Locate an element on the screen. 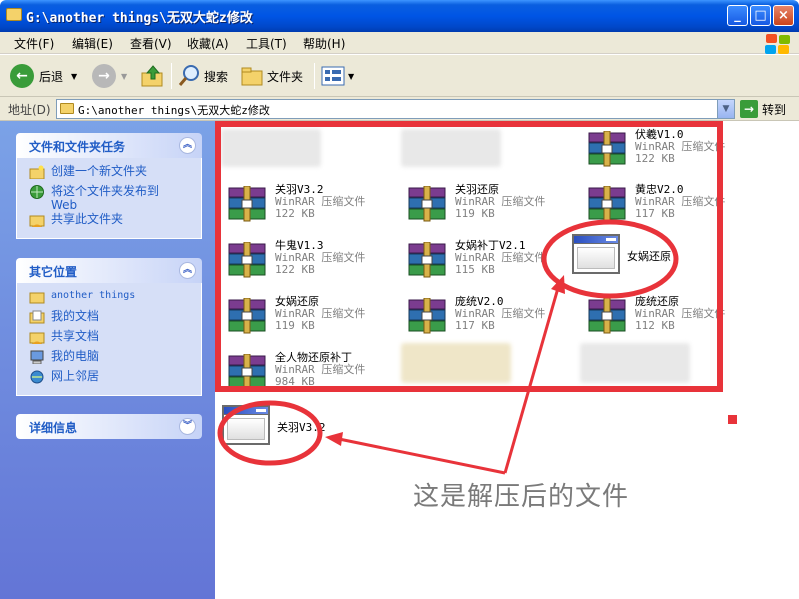 The image size is (799, 599). task-share-folder: 共享此文件夹 is located at coordinates (109, 222).